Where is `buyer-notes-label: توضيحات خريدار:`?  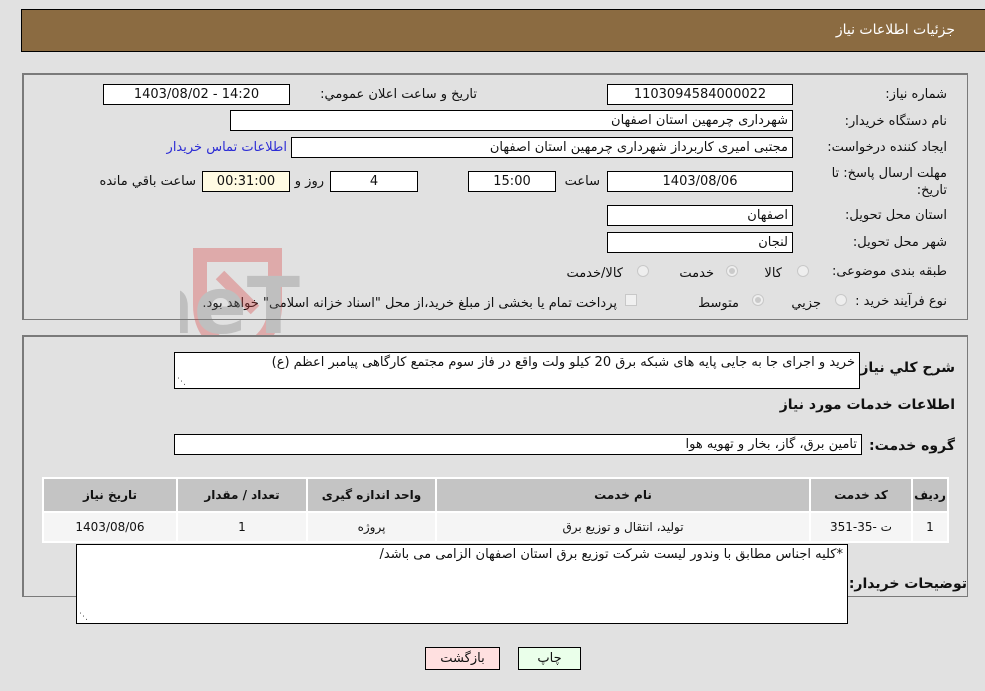
buyer-notes-label: توضيحات خريدار: is located at coordinates (907, 584).